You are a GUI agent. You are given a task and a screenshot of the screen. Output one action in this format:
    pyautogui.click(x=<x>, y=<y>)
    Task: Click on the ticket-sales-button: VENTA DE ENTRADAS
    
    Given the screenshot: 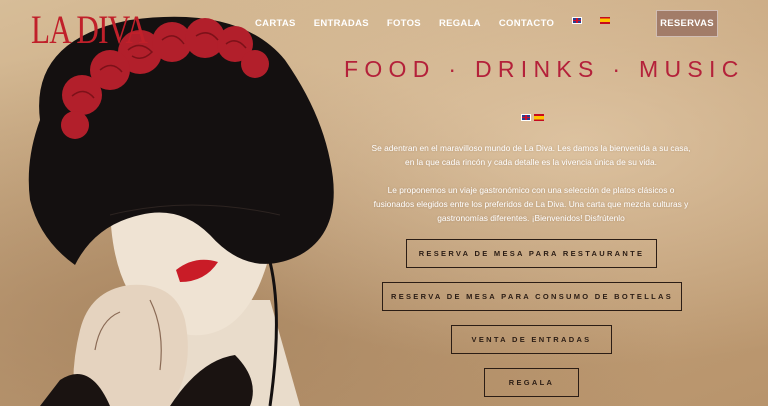 What is the action you would take?
    pyautogui.click(x=531, y=339)
    